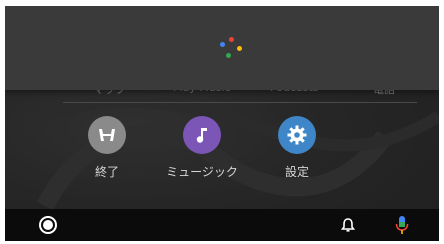 The width and height of the screenshot is (444, 244). I want to click on assistant-dot-red, so click(231, 39).